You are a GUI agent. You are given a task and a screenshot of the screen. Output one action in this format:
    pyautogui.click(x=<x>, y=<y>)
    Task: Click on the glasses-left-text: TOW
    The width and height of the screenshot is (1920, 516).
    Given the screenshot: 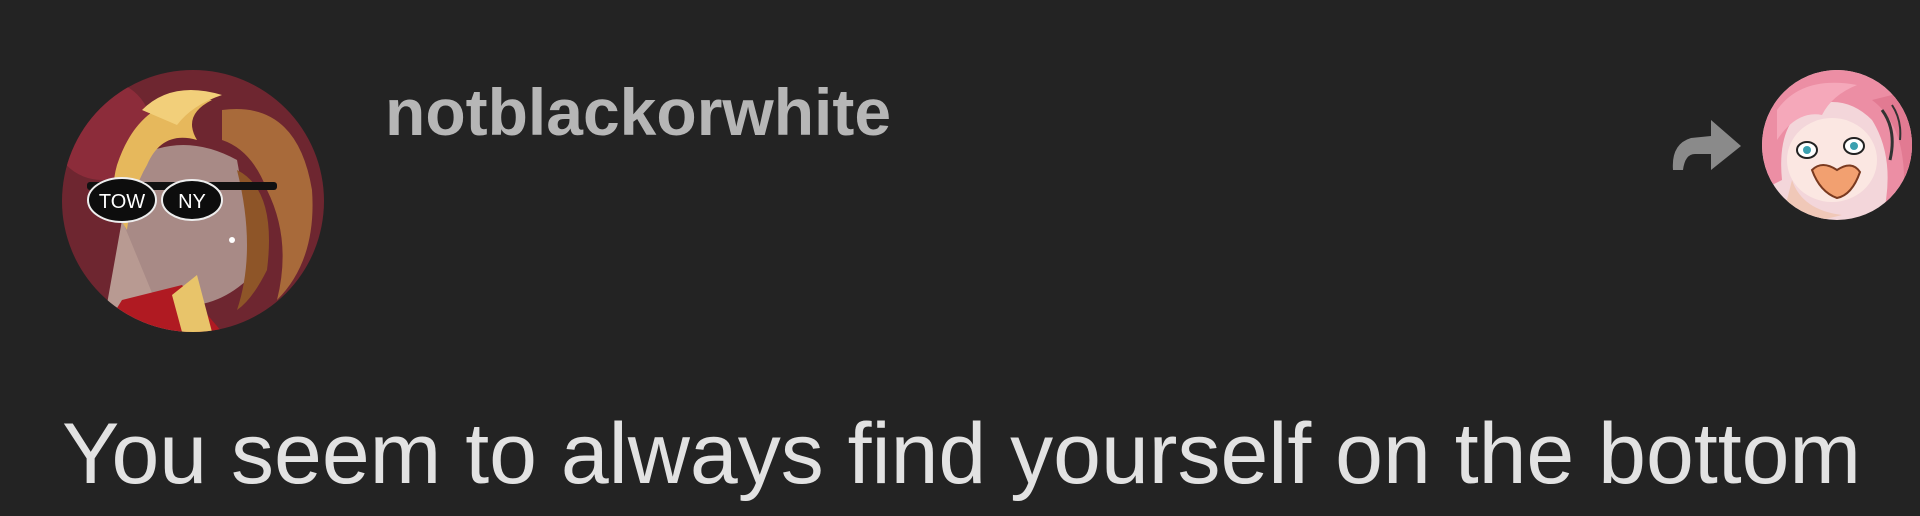 What is the action you would take?
    pyautogui.click(x=122, y=202)
    